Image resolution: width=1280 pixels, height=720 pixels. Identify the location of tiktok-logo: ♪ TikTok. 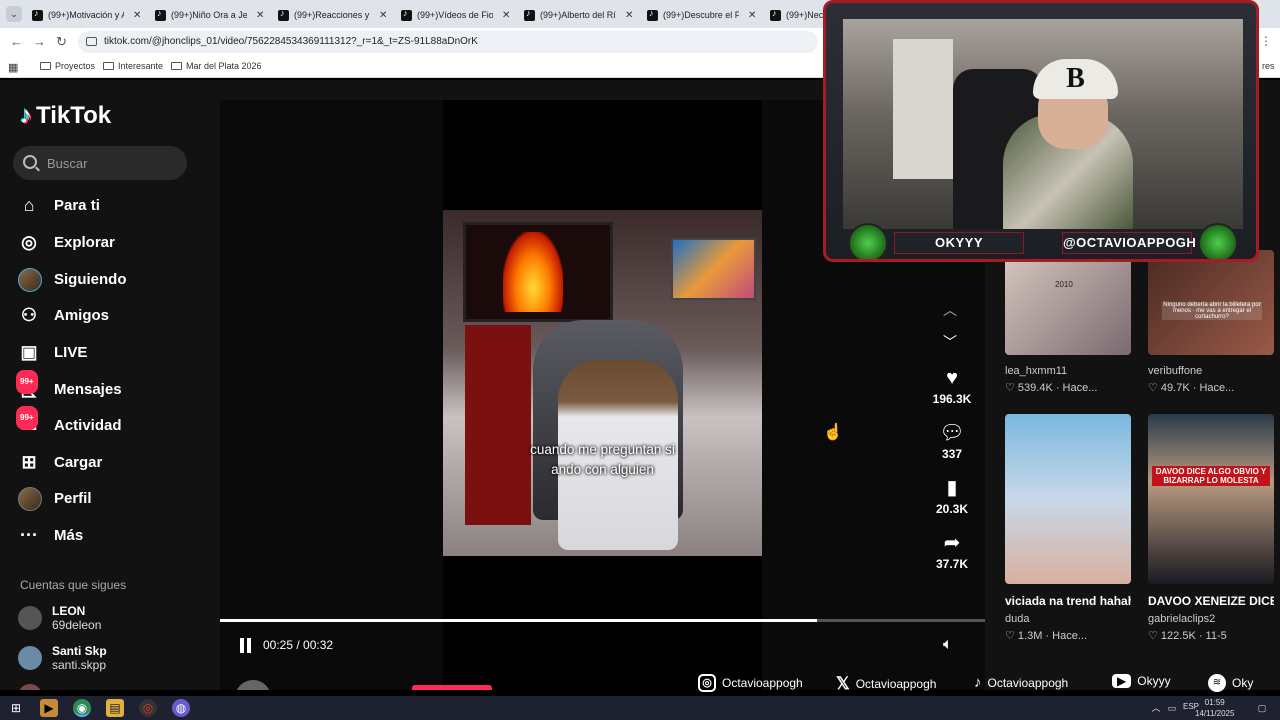
(65, 116).